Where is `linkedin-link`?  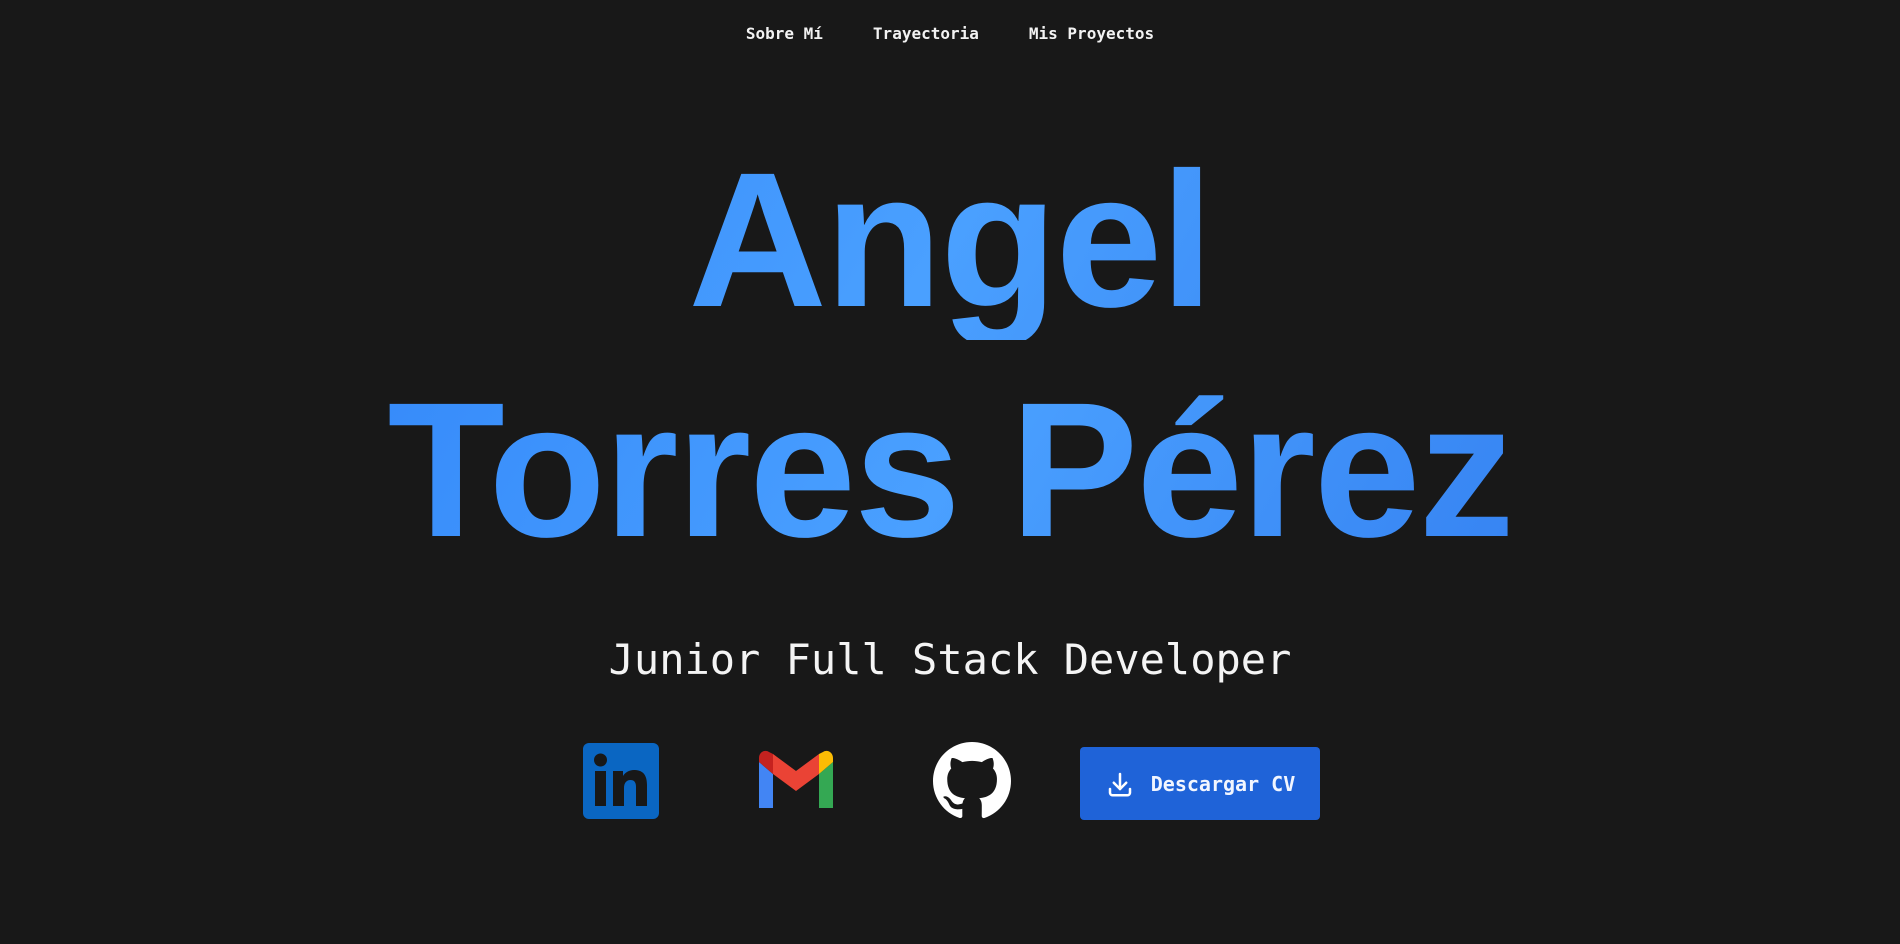
linkedin-link is located at coordinates (621, 781).